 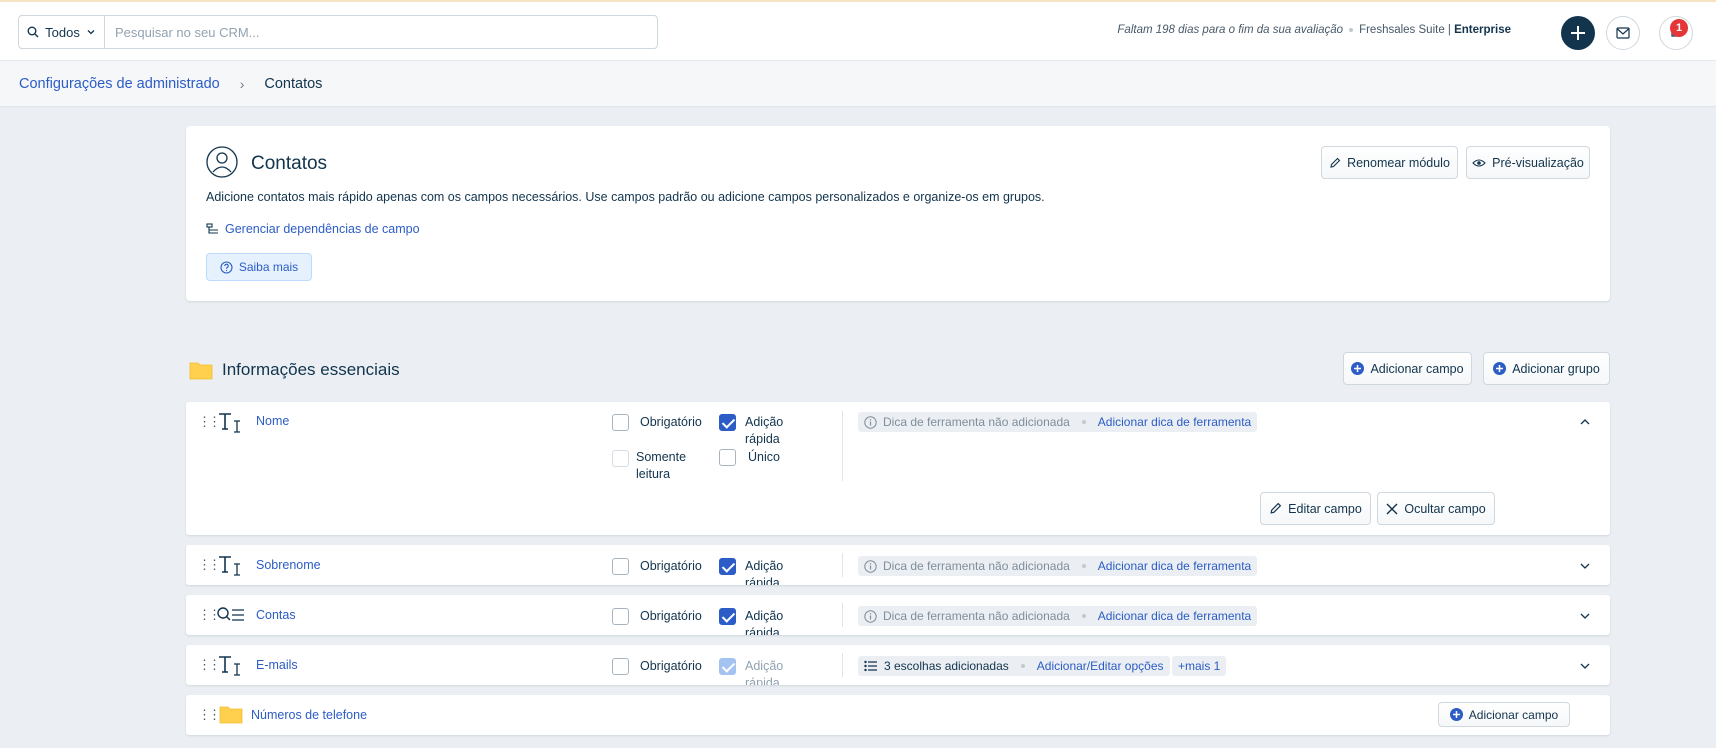 I want to click on subgroup-name: Números de telefone, so click(x=309, y=715).